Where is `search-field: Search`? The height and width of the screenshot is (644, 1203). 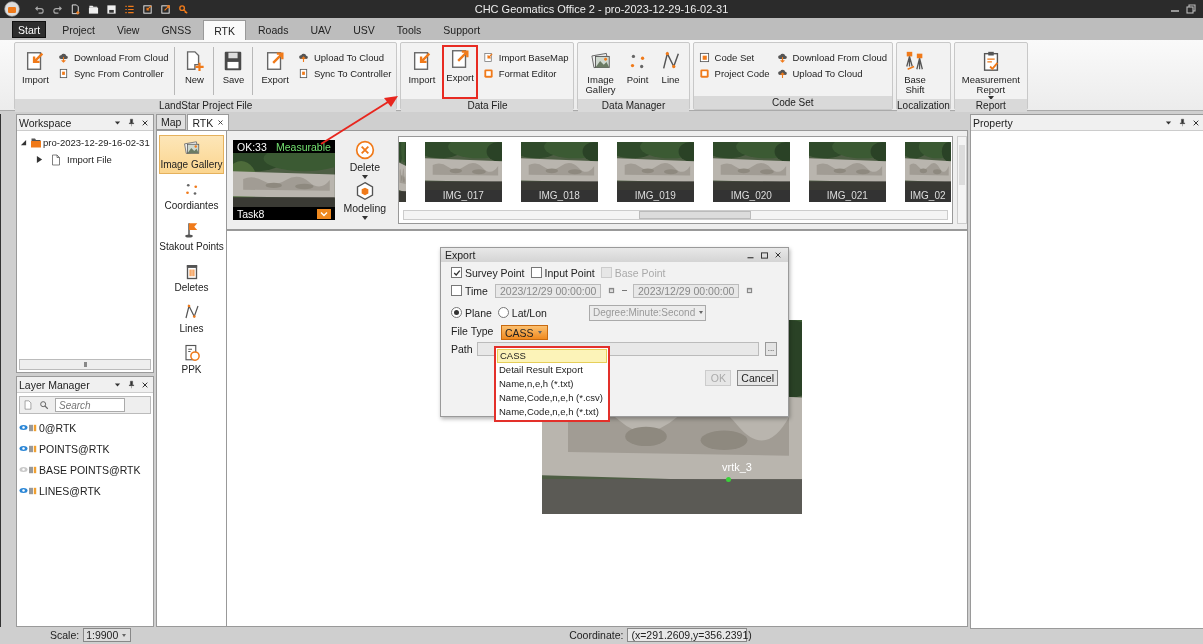 search-field: Search is located at coordinates (90, 405).